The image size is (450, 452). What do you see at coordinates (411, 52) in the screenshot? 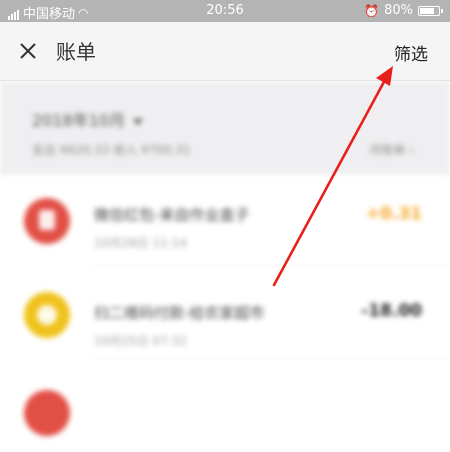
I see `filter-button: 筛选` at bounding box center [411, 52].